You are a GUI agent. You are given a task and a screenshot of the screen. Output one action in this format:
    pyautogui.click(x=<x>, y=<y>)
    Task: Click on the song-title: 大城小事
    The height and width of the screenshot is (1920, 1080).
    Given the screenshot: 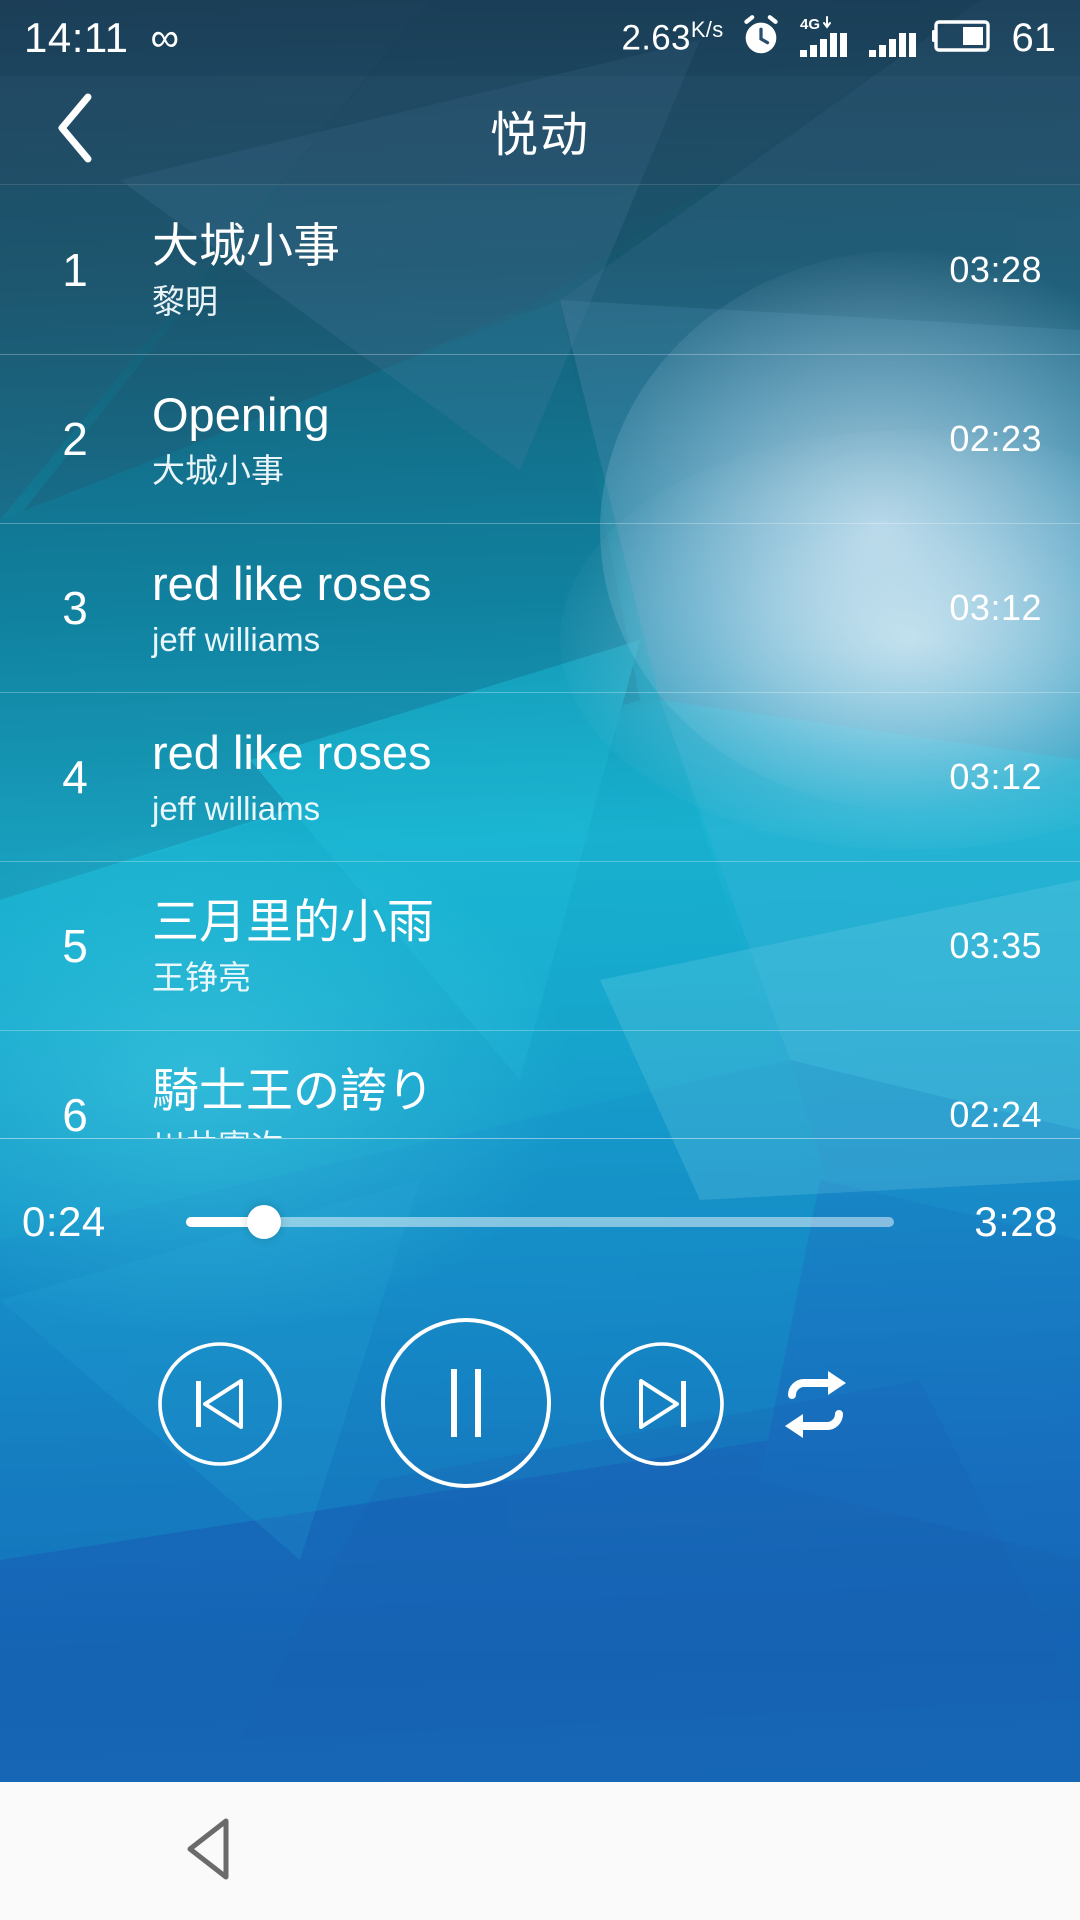 What is the action you would take?
    pyautogui.click(x=246, y=246)
    